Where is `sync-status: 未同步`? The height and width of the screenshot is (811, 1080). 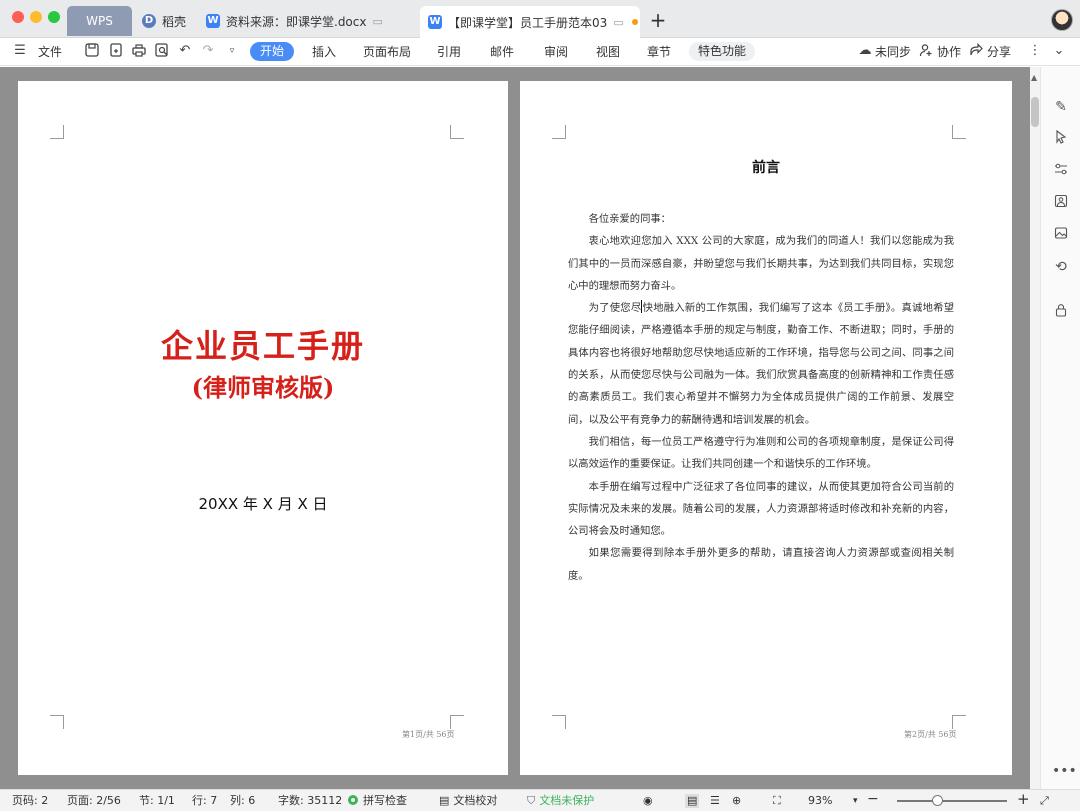 sync-status: 未同步 is located at coordinates (893, 52).